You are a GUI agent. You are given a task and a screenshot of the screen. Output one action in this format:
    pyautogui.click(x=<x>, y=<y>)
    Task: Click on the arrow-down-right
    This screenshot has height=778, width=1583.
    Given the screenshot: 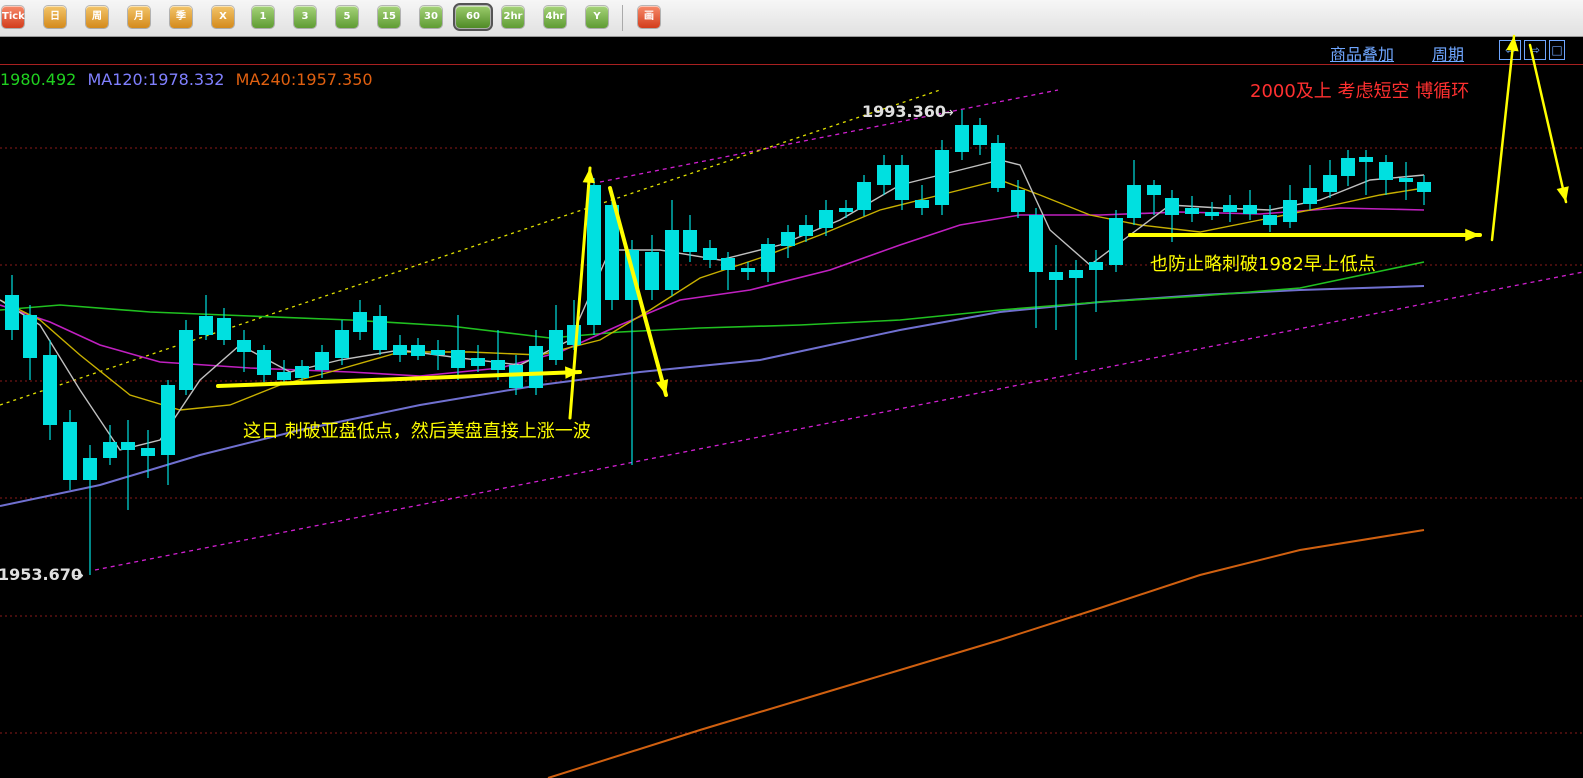 What is the action you would take?
    pyautogui.click(x=1548, y=123)
    